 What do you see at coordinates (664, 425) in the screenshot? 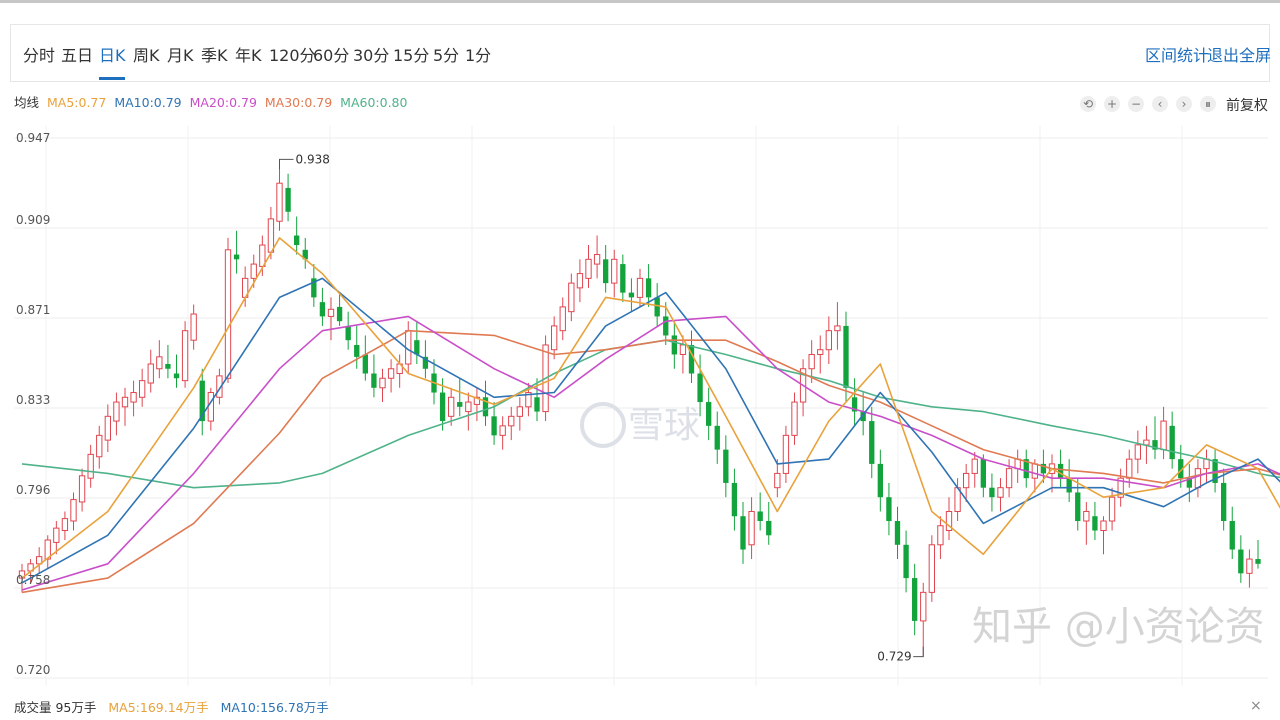
I see `watermark-logo-text: 雪球` at bounding box center [664, 425].